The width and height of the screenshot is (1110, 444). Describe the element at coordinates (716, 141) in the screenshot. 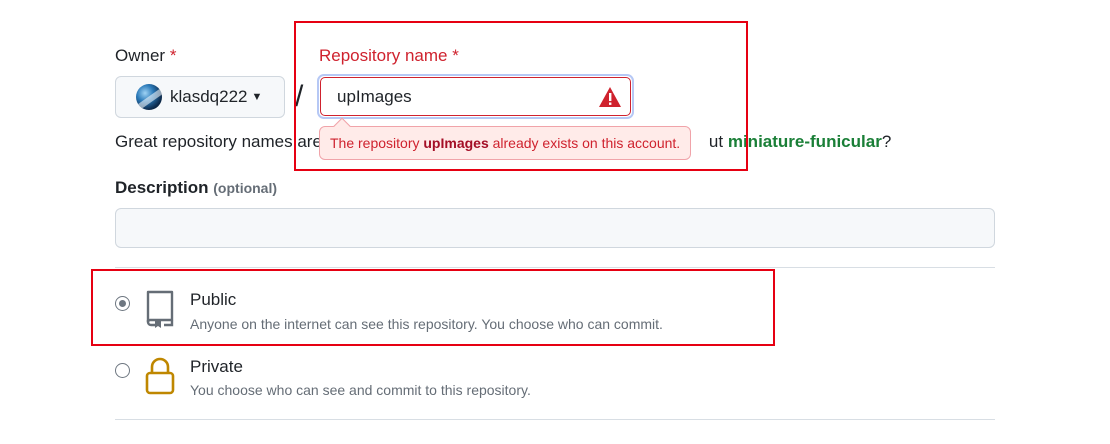

I see `hint-text-tail: ut` at that location.